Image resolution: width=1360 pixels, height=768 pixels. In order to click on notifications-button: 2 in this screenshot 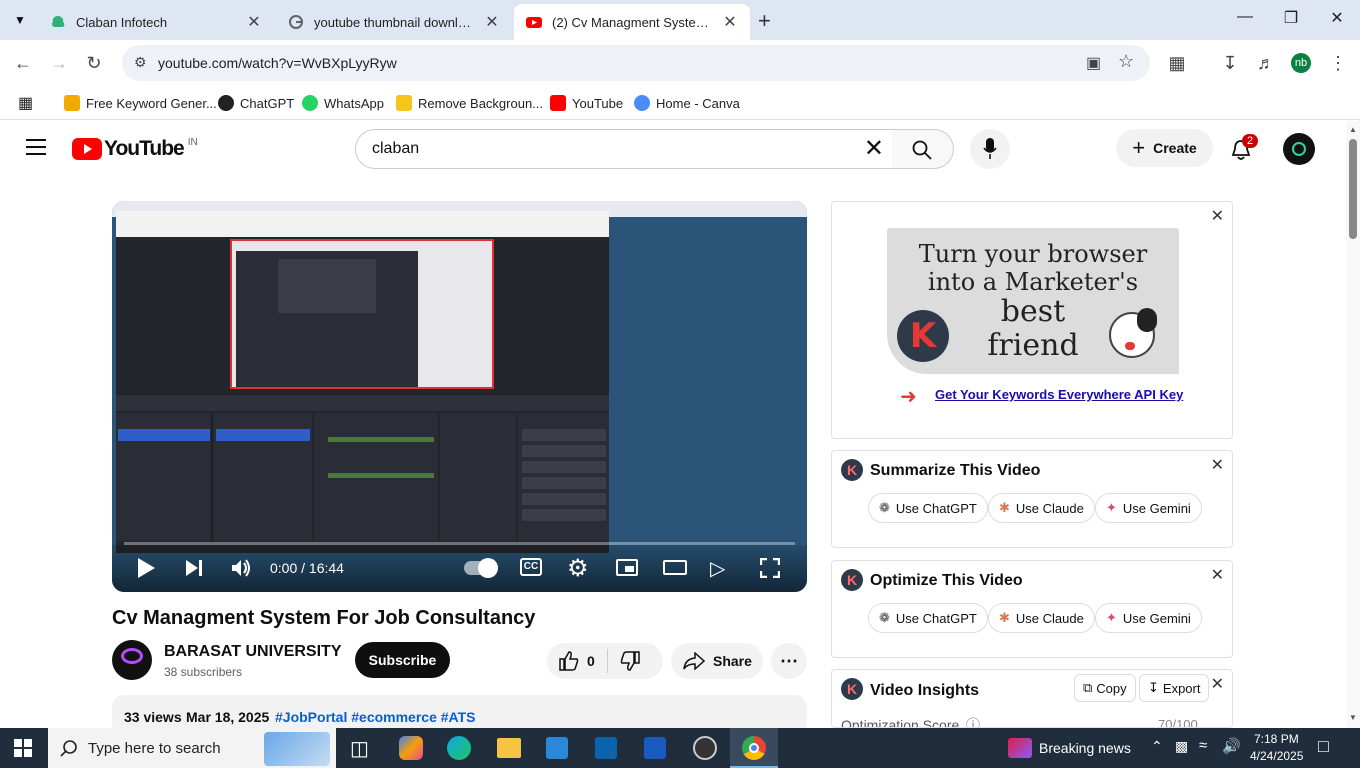, I will do `click(1244, 150)`.